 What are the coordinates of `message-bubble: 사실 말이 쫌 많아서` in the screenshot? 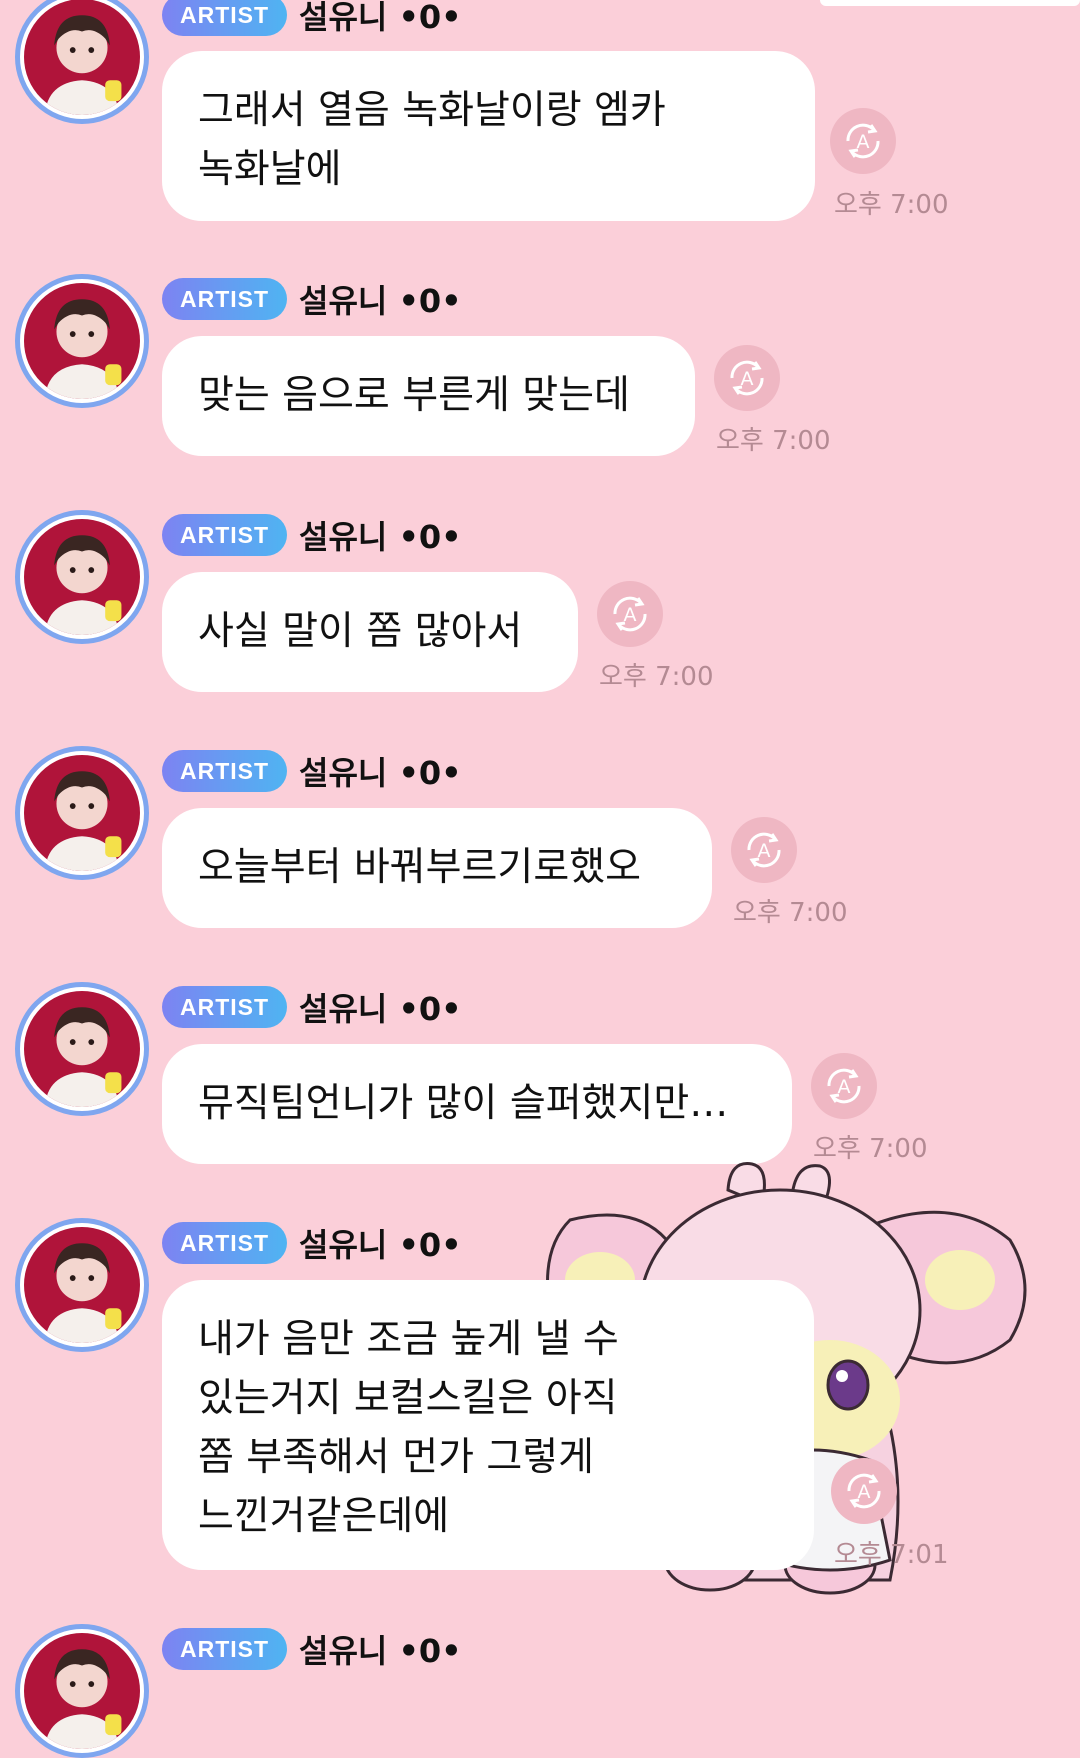 It's located at (370, 632).